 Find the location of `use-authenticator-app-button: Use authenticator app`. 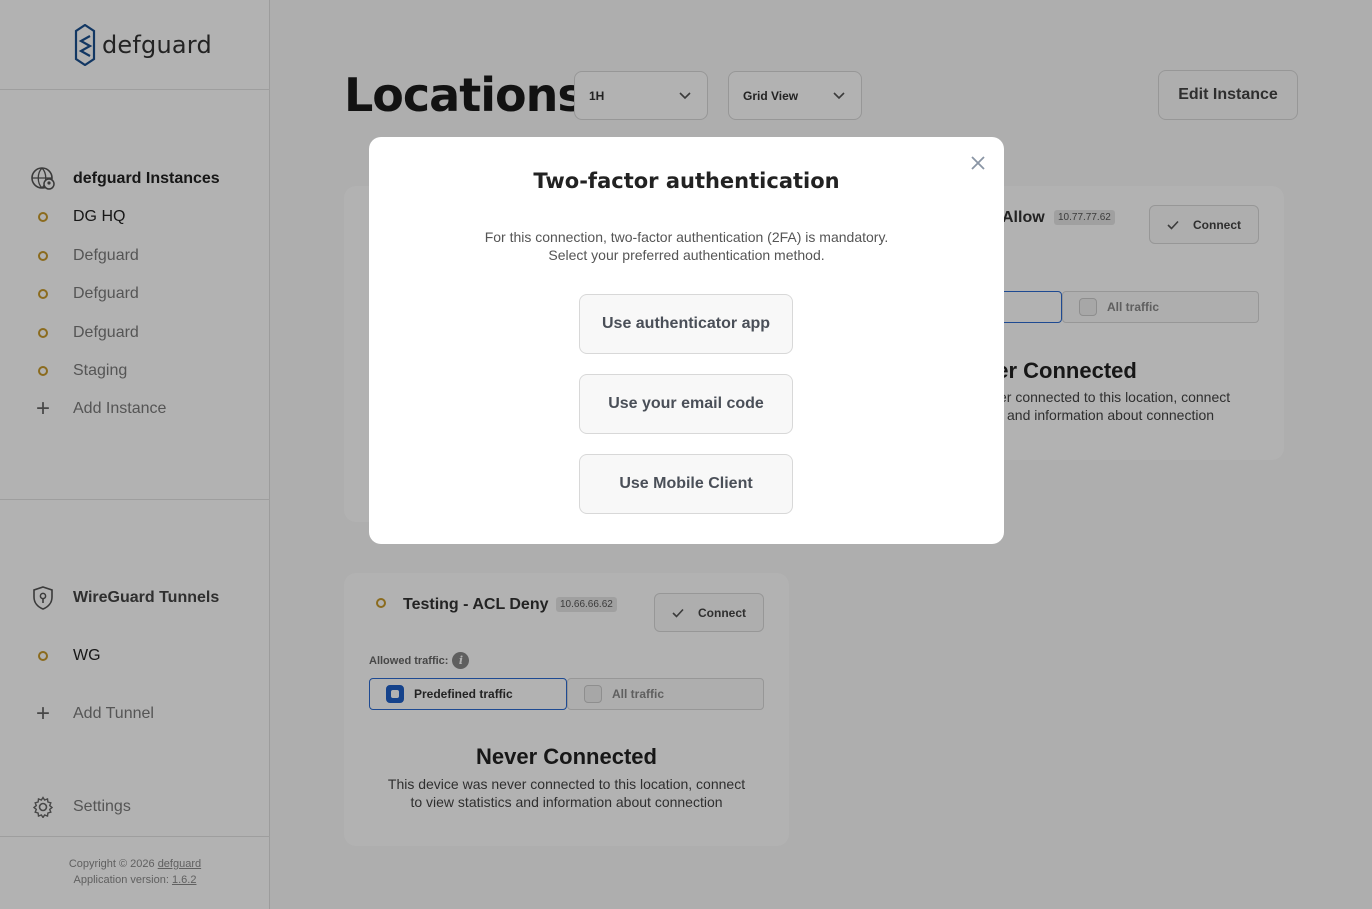

use-authenticator-app-button: Use authenticator app is located at coordinates (686, 324).